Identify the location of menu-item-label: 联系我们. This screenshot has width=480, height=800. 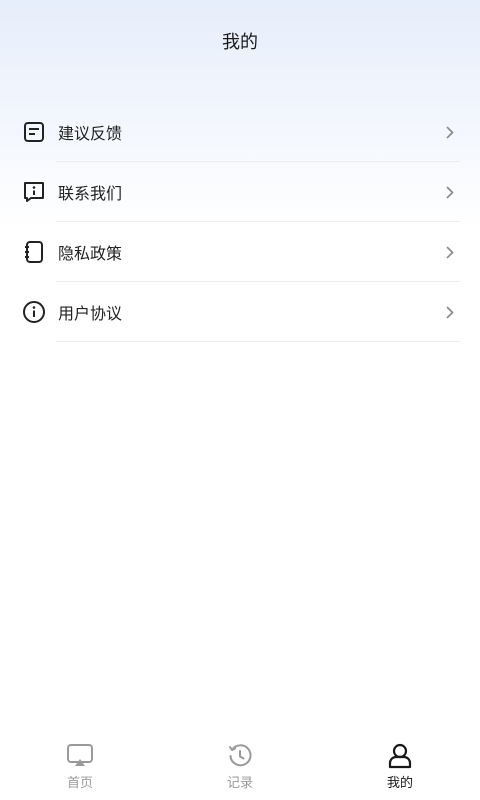
(90, 193).